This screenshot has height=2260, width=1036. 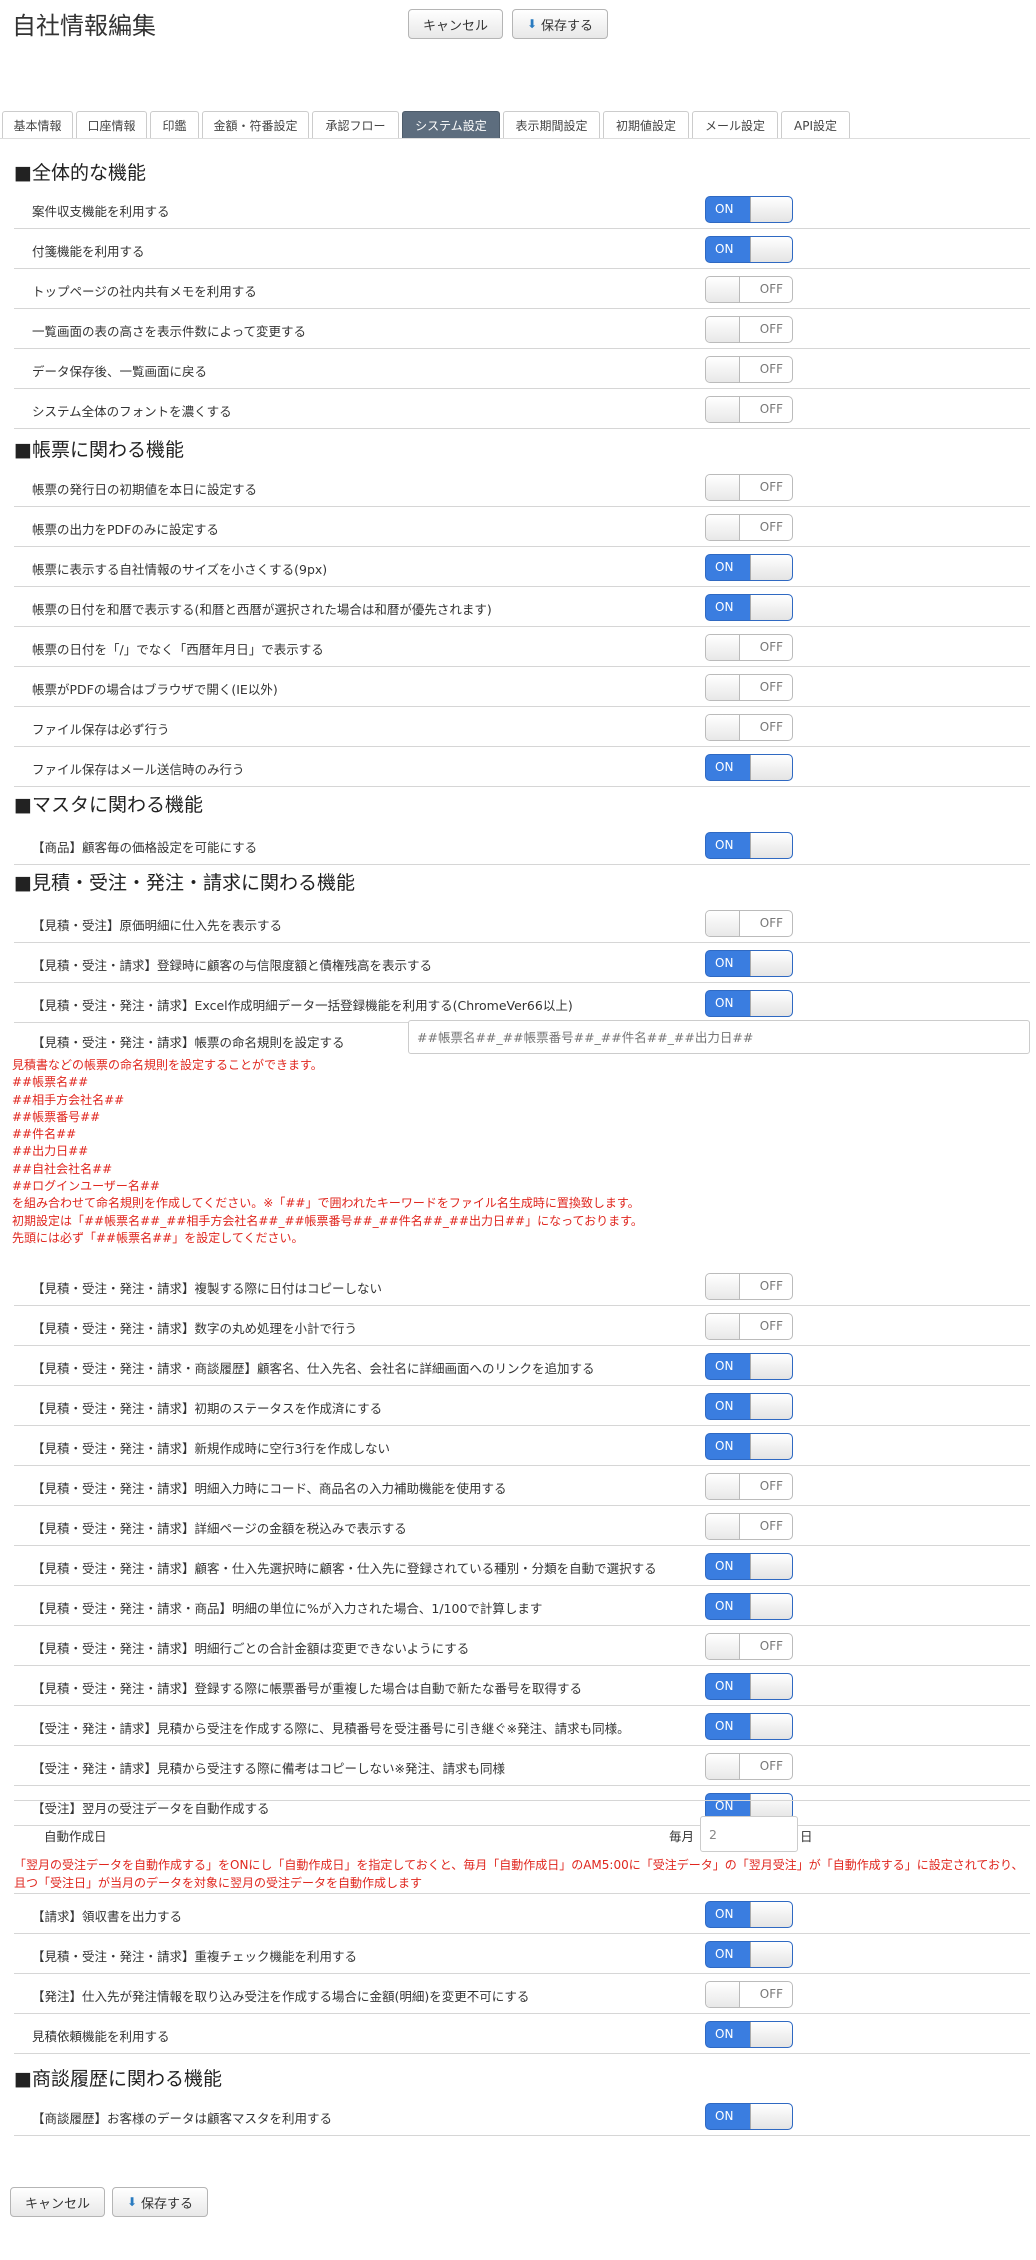 What do you see at coordinates (522, 767) in the screenshot?
I see `setting-row: ファイル保存はメール送信時のみ行う ON` at bounding box center [522, 767].